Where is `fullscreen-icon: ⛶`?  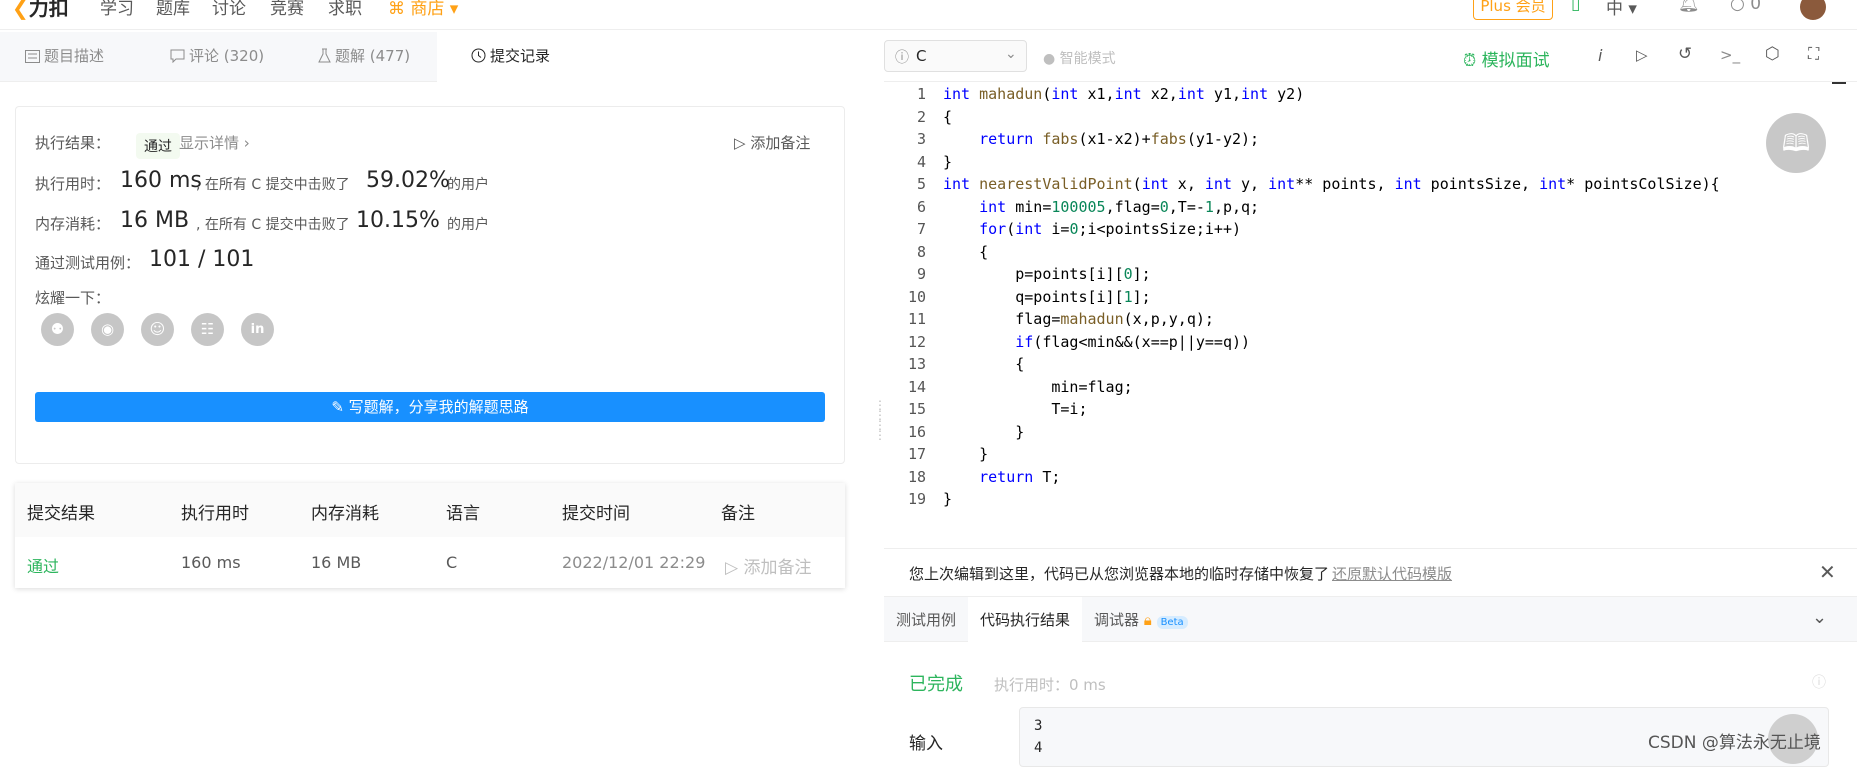
fullscreen-icon: ⛶ is located at coordinates (1813, 54).